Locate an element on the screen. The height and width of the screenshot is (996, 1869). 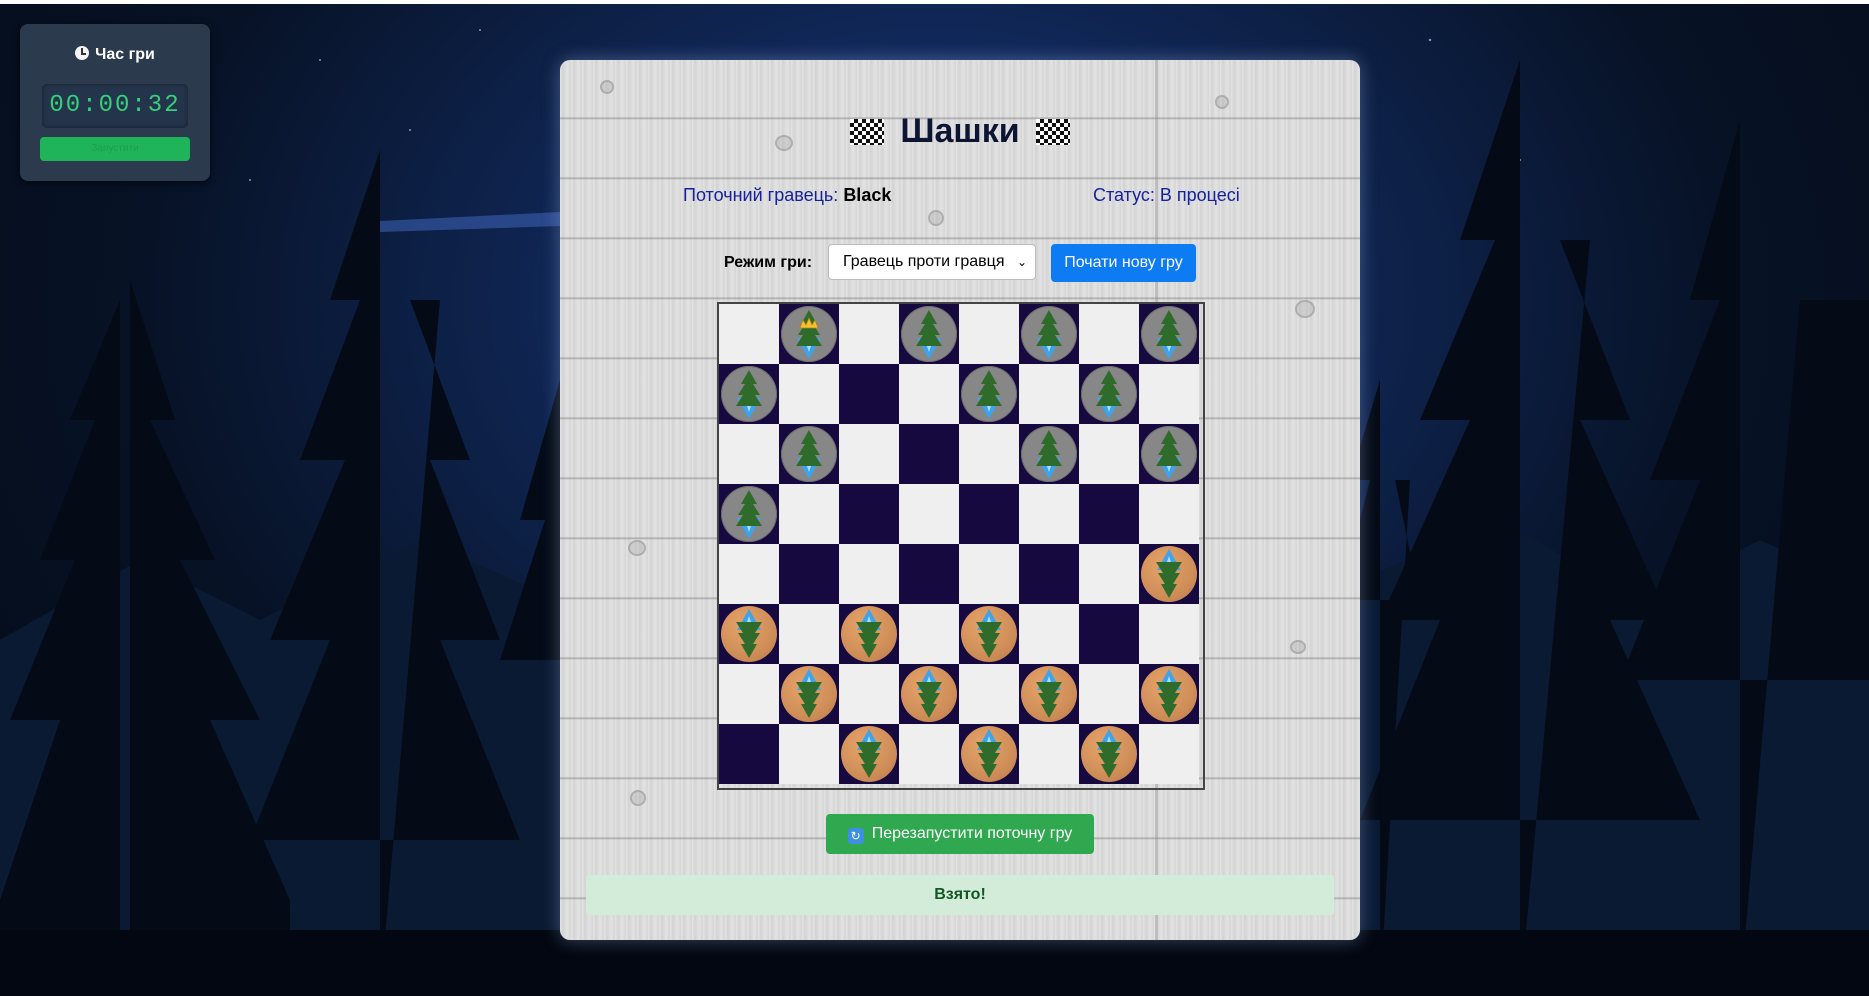
game-message: Взято! is located at coordinates (960, 895).